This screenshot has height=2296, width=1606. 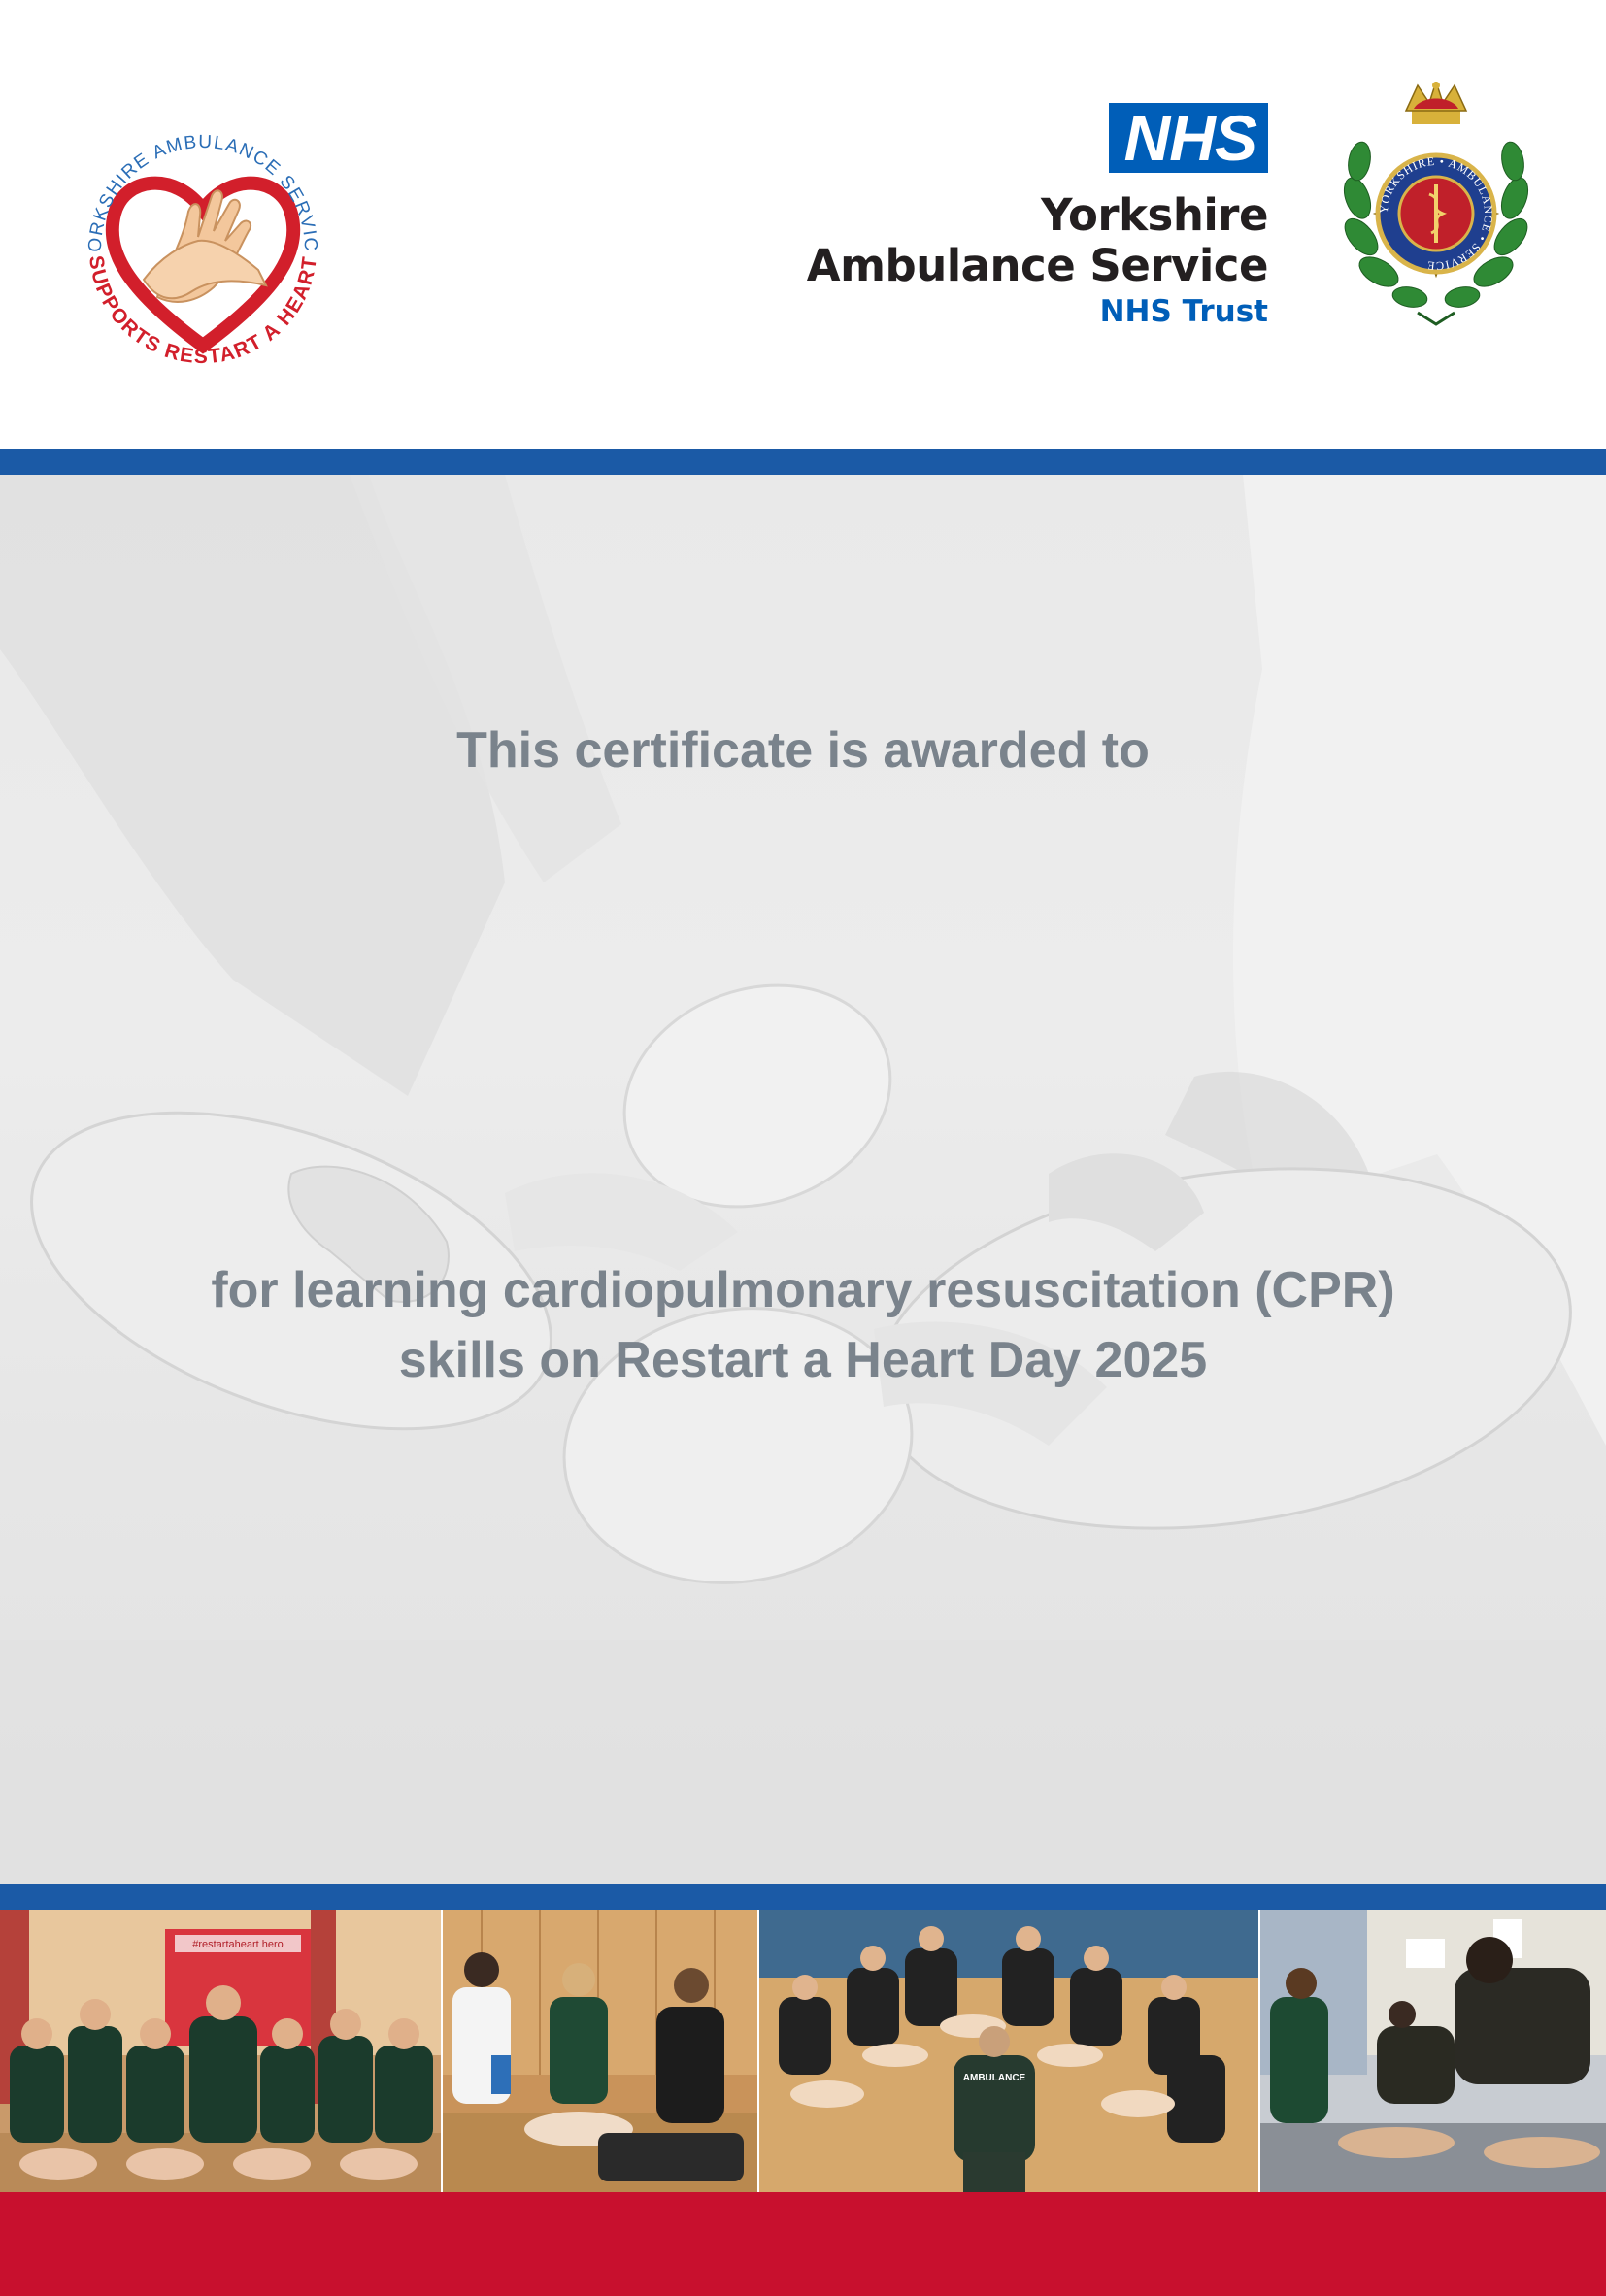 What do you see at coordinates (1436, 202) in the screenshot?
I see `ambulance-crest-icon: YORKSHIRE • AMBULANCE • SERVICE` at bounding box center [1436, 202].